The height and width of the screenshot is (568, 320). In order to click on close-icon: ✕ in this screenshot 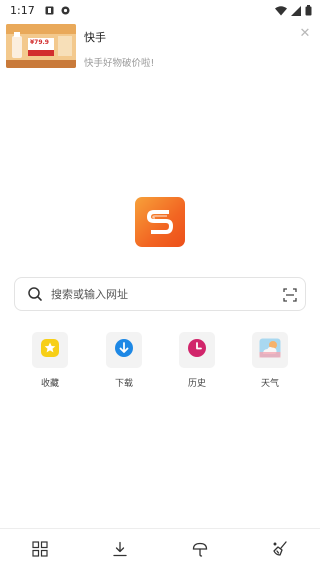, I will do `click(305, 34)`.